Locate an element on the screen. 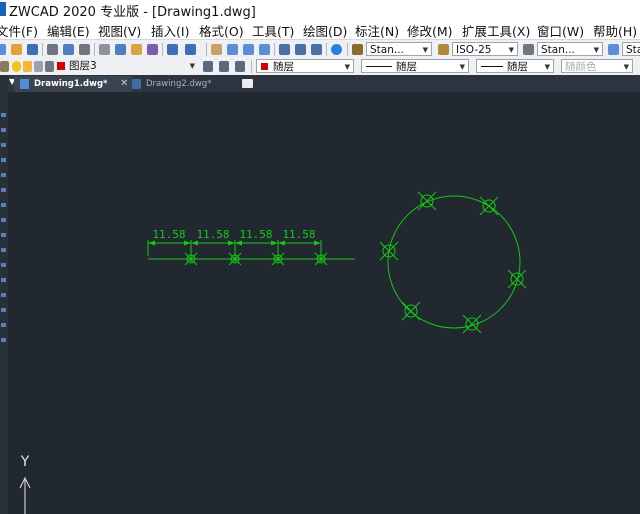 This screenshot has width=640, height=514. circle-tool-icon is located at coordinates (3, 160).